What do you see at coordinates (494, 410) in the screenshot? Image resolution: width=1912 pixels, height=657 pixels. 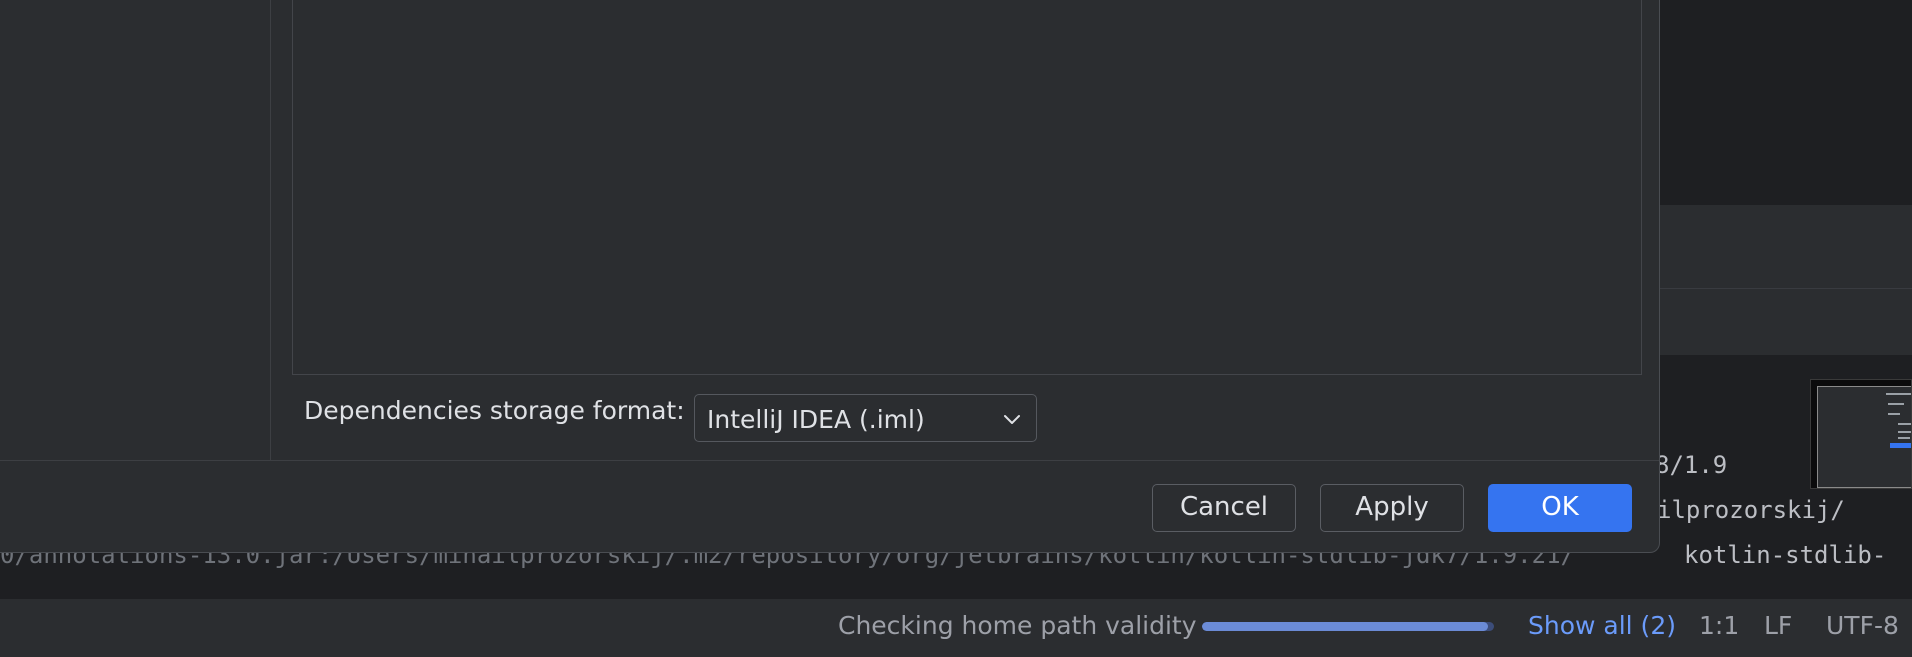 I see `deps-storage-label: Dependencies storage format:` at bounding box center [494, 410].